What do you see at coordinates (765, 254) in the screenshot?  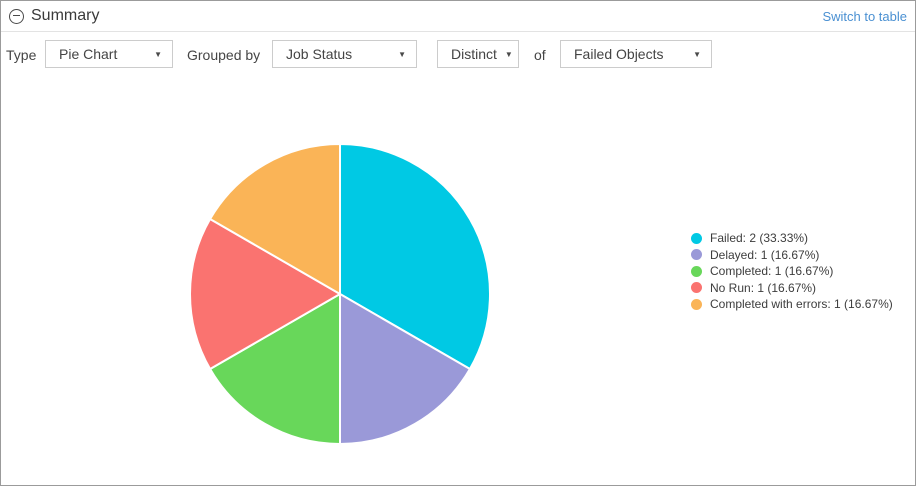 I see `legend-label: Delayed: 1 (16.67%)` at bounding box center [765, 254].